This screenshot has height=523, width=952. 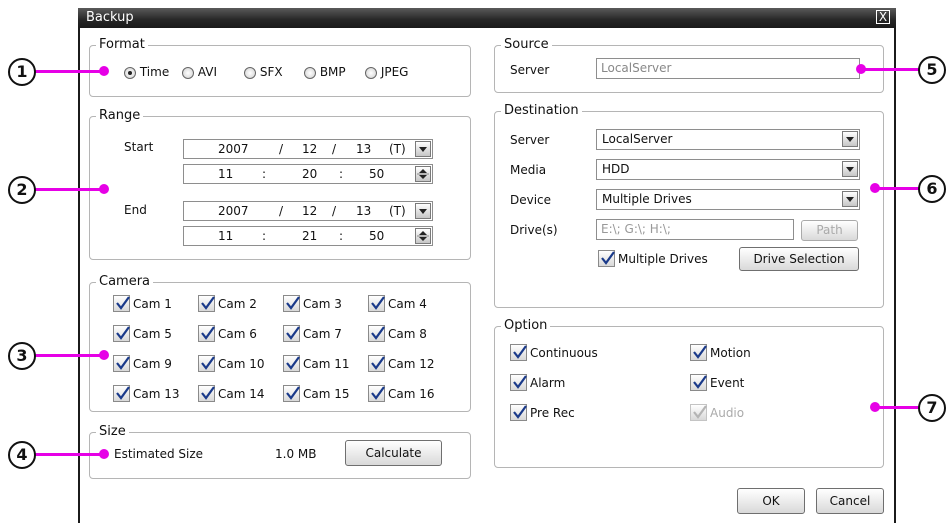 I want to click on motion-label: Motion, so click(x=730, y=353).